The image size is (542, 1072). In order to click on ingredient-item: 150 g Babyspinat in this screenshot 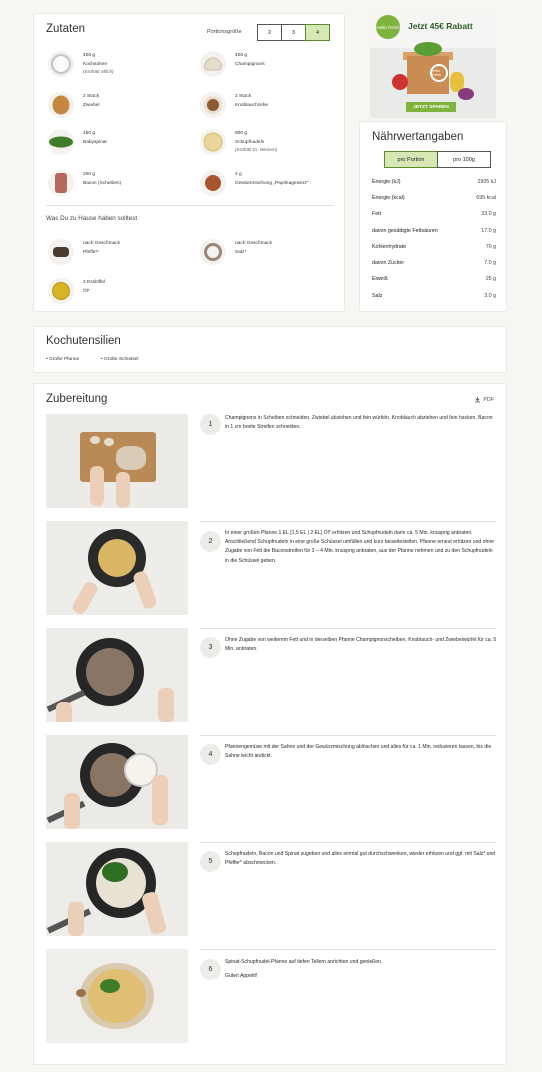, I will do `click(77, 142)`.